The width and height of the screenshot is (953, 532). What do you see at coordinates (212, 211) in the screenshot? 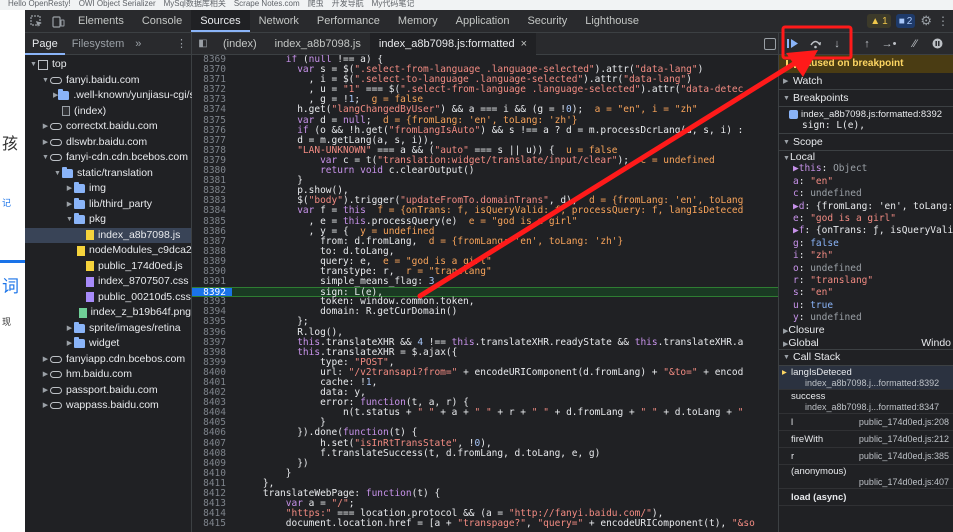
I see `line-number: 8384` at bounding box center [212, 211].